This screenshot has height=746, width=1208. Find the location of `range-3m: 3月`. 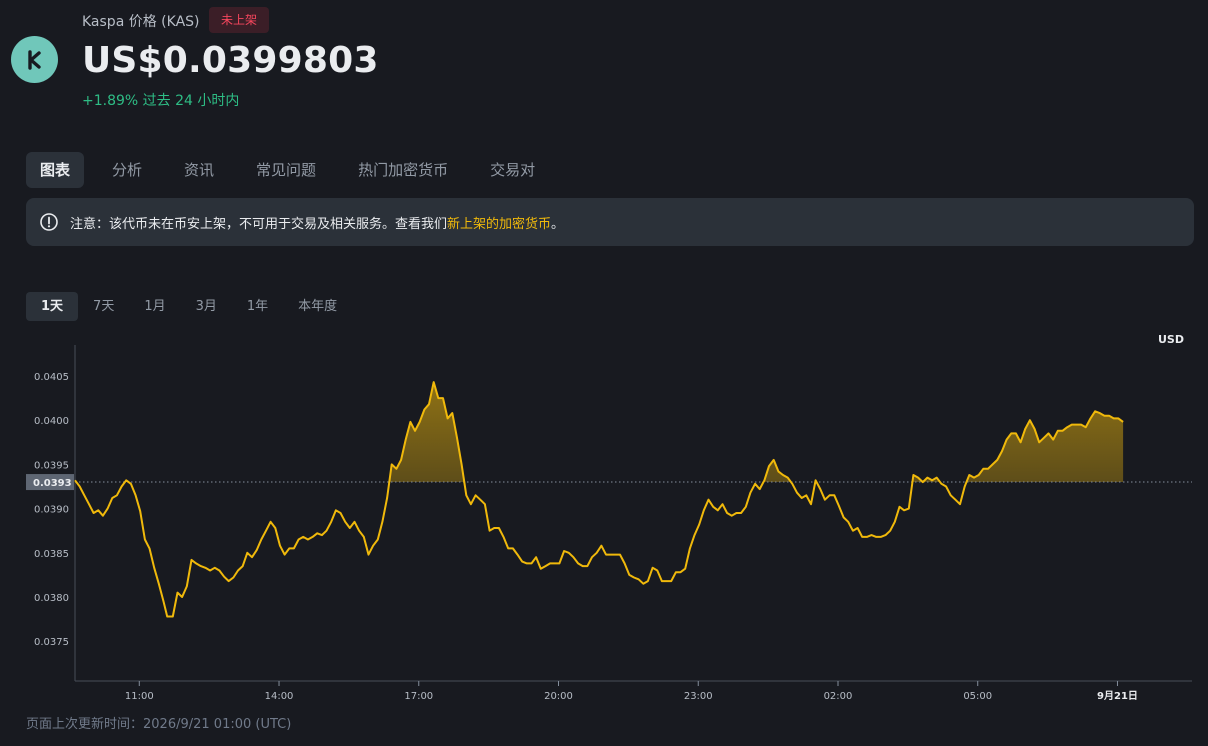

range-3m: 3月 is located at coordinates (206, 306).